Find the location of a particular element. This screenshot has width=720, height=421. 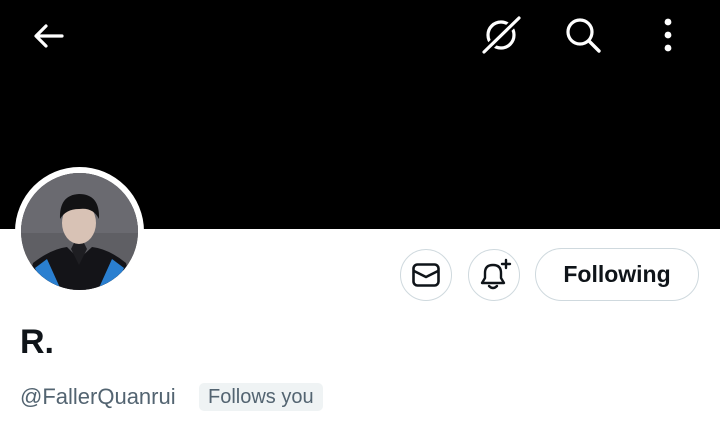

back-arrow-icon is located at coordinates (49, 36).